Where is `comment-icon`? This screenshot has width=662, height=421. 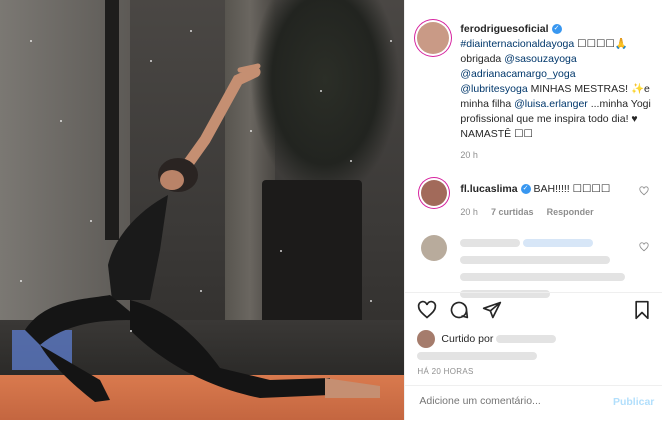
comment-icon is located at coordinates (459, 310).